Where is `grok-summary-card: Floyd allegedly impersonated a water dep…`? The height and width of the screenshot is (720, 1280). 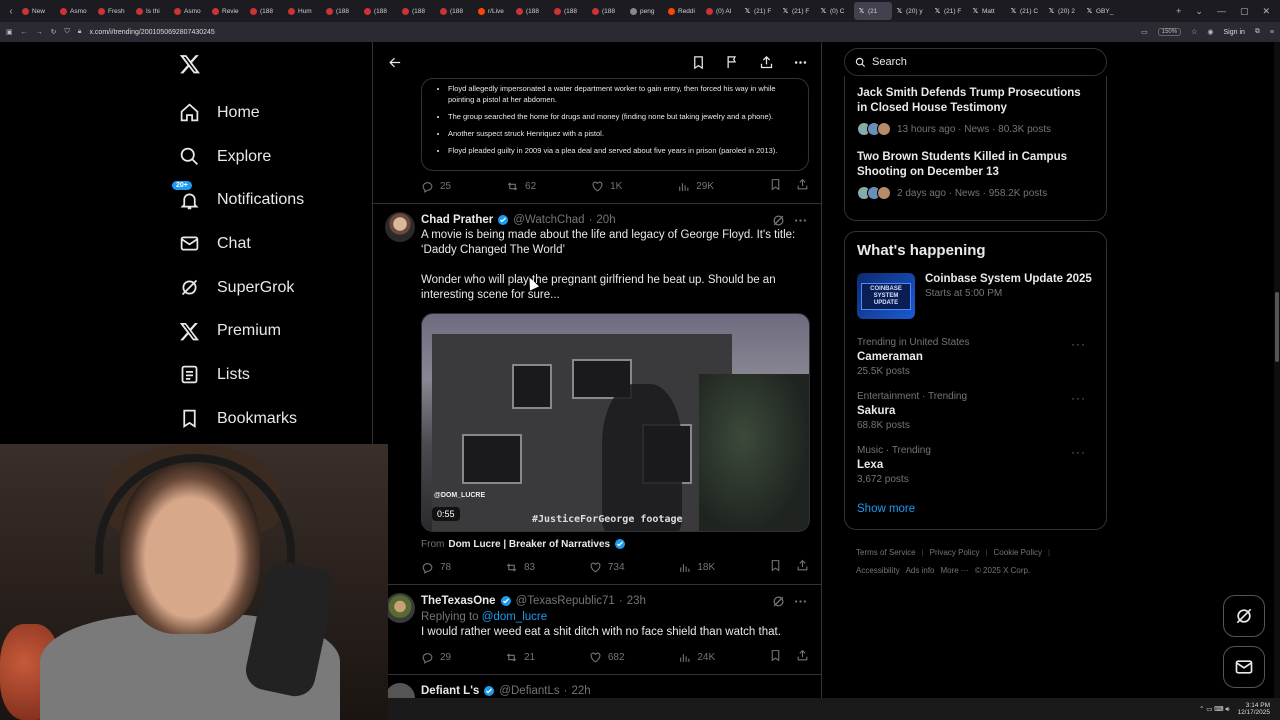
grok-summary-card: Floyd allegedly impersonated a water dep… is located at coordinates (615, 124).